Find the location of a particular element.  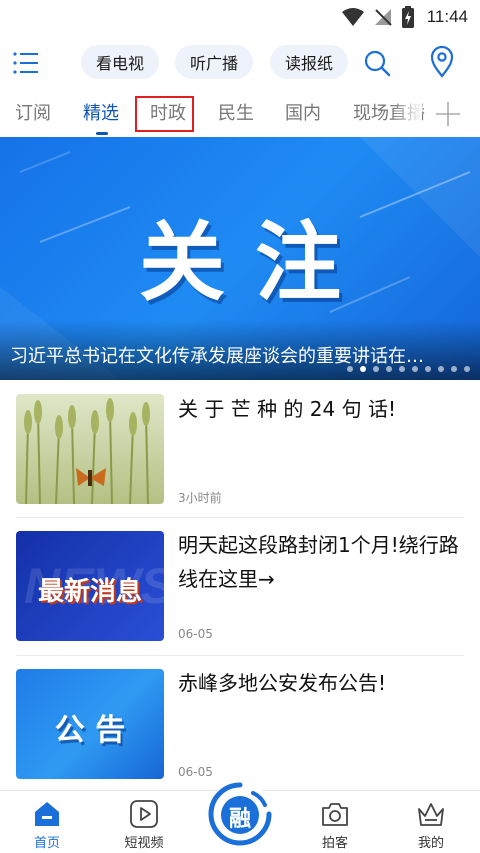

fusion-center-button: 融 is located at coordinates (240, 814).